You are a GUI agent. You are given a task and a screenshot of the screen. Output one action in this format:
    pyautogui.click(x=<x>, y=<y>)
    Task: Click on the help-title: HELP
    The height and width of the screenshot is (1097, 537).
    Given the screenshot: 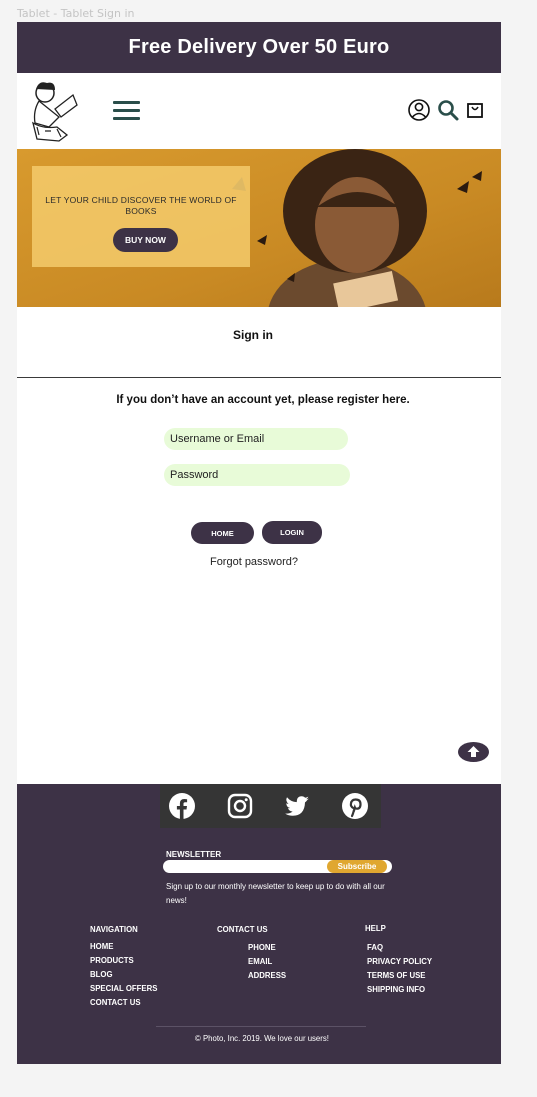 What is the action you would take?
    pyautogui.click(x=375, y=928)
    